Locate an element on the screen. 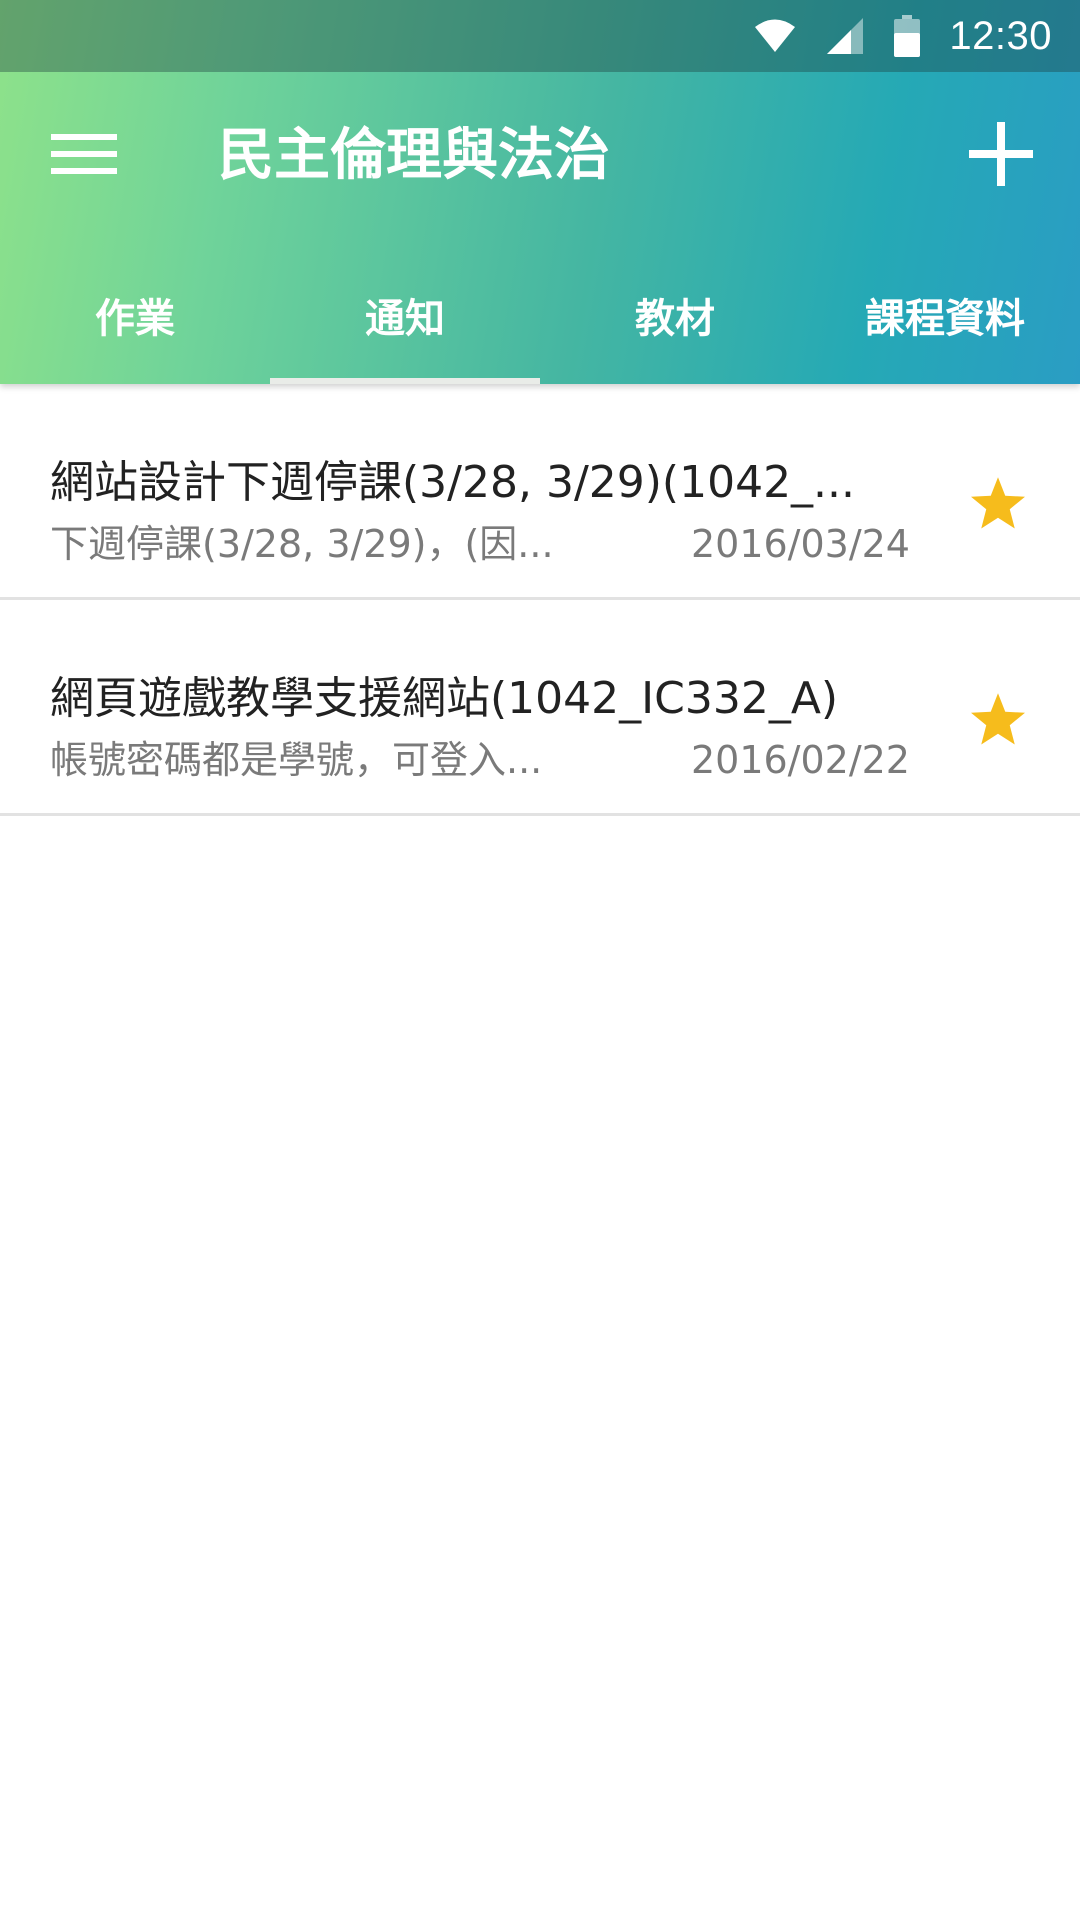 This screenshot has height=1920, width=1080. tab-label: 教材 is located at coordinates (675, 319).